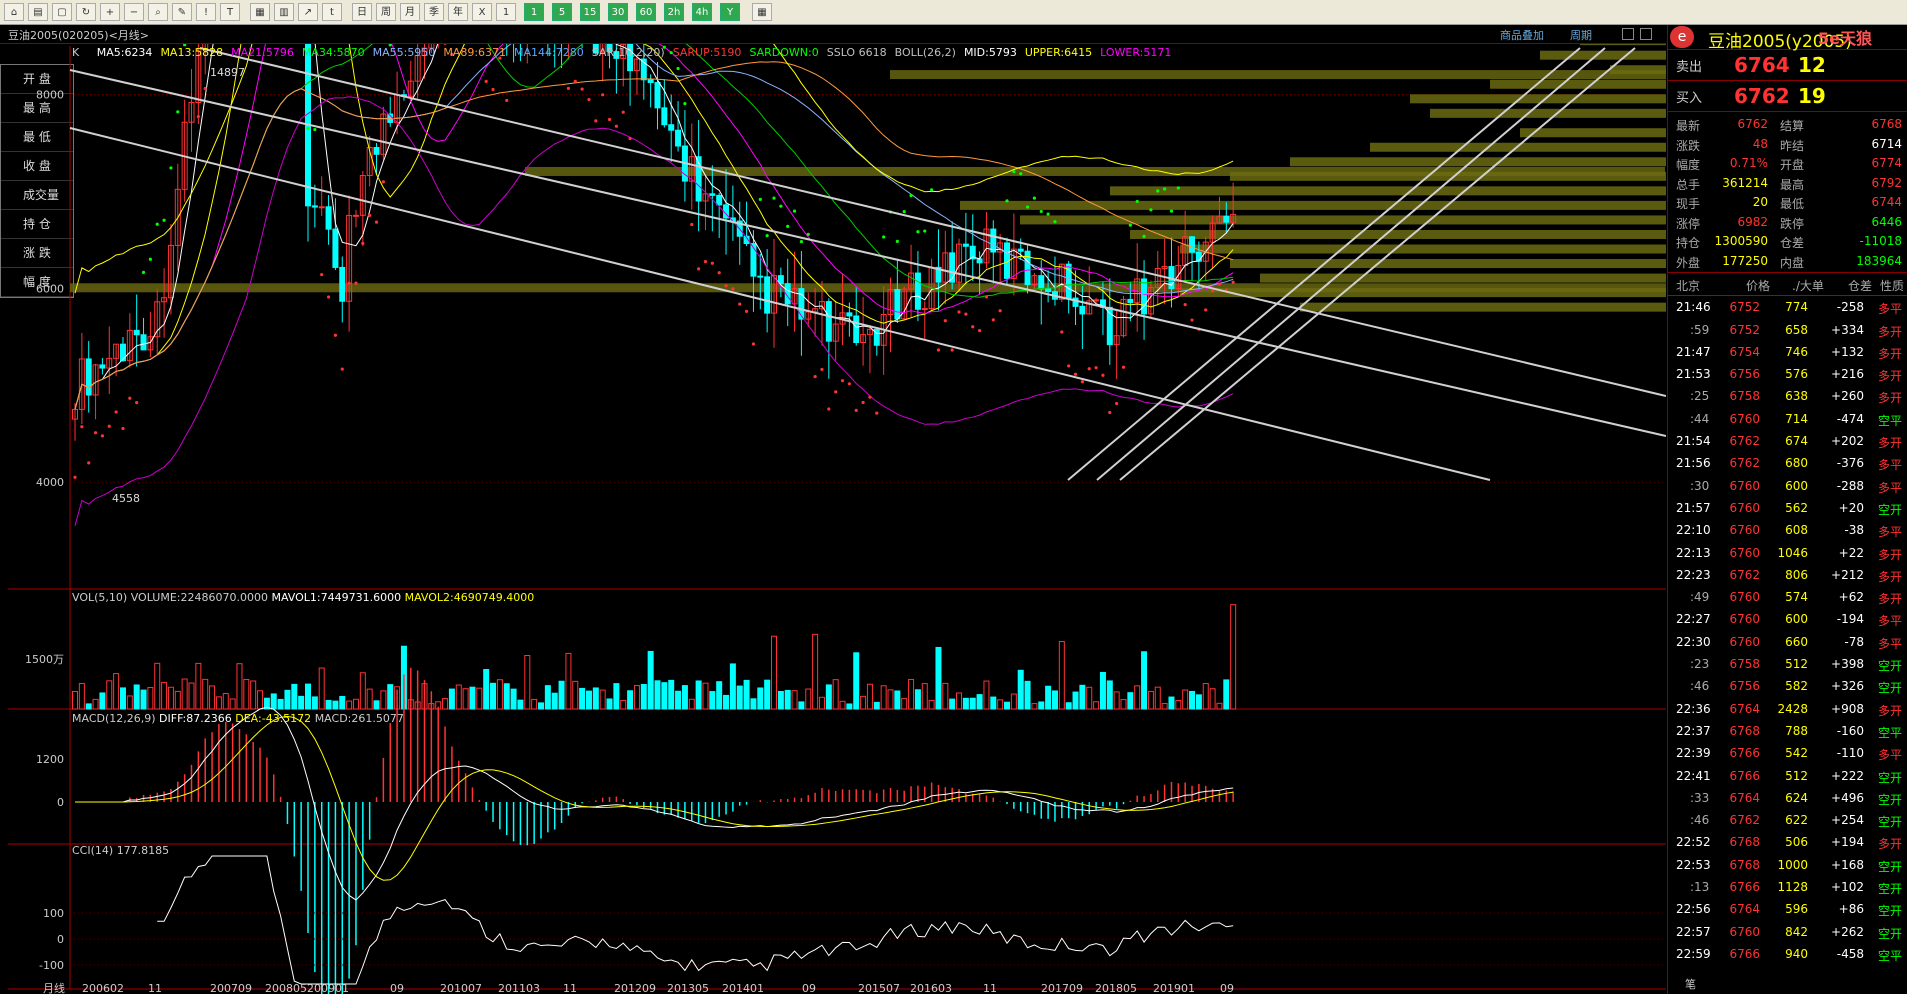 The width and height of the screenshot is (1907, 994). I want to click on period-link: 周期, so click(1581, 35).